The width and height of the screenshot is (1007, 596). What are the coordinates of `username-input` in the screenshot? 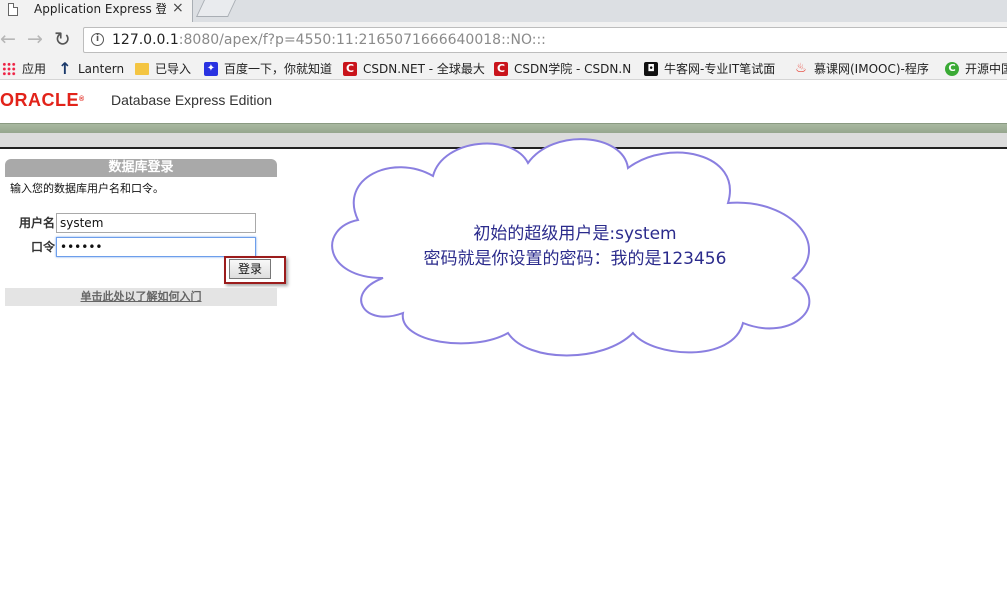 It's located at (156, 223).